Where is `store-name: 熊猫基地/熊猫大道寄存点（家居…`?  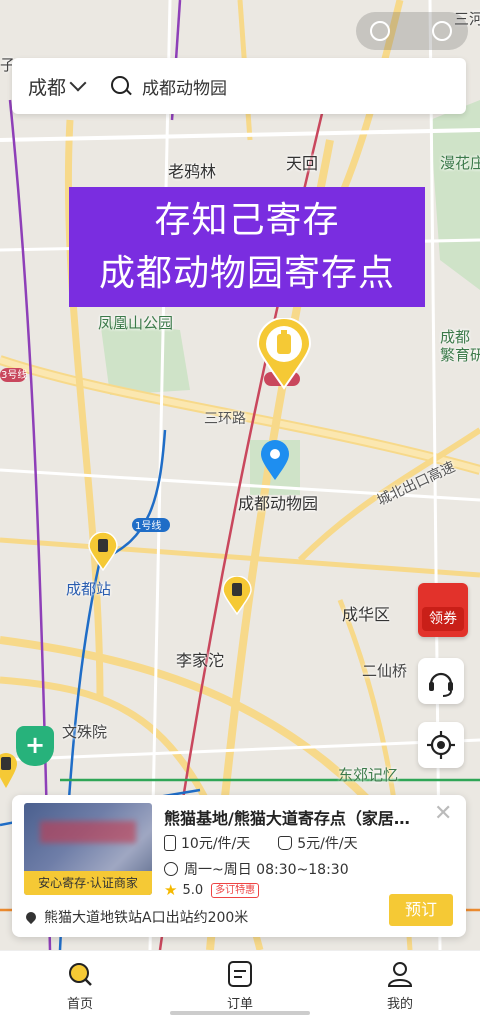 store-name: 熊猫基地/熊猫大道寄存点（家居… is located at coordinates (287, 818).